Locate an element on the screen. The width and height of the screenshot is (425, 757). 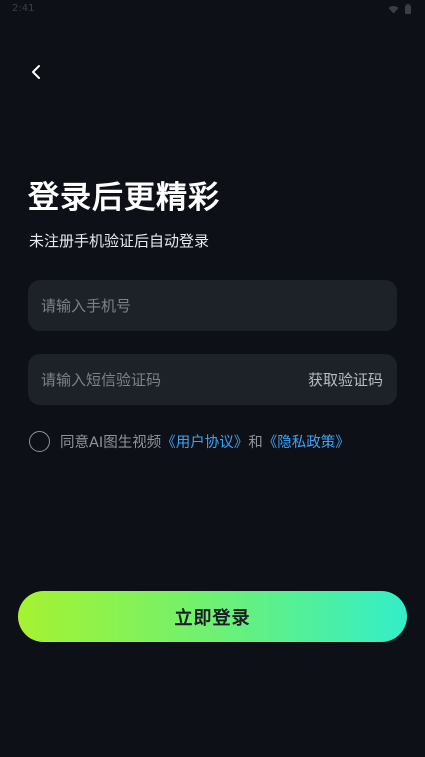
sms-code-input is located at coordinates (174, 379).